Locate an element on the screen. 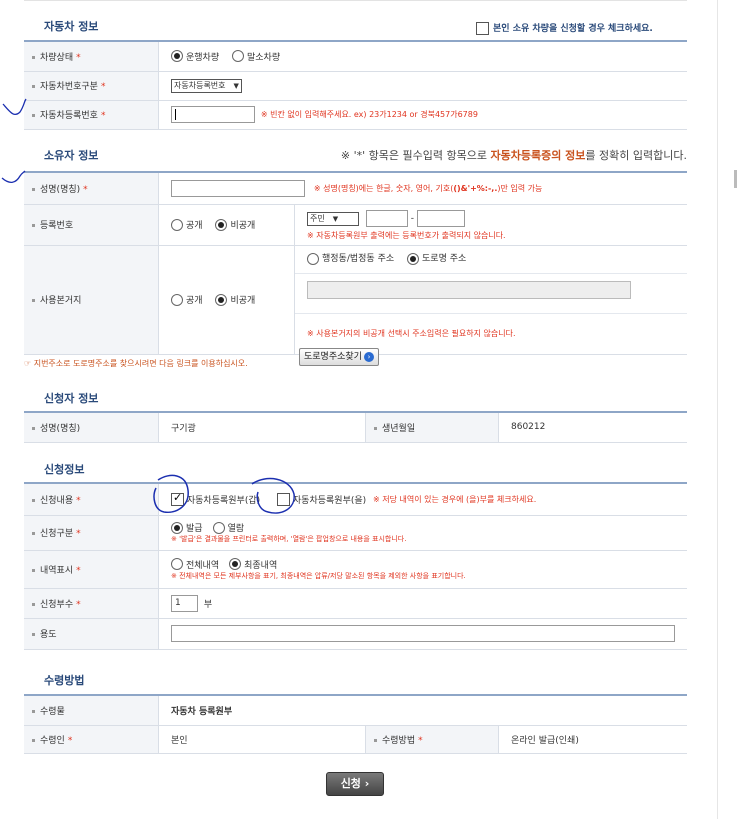  regno-back-input is located at coordinates (440, 218).